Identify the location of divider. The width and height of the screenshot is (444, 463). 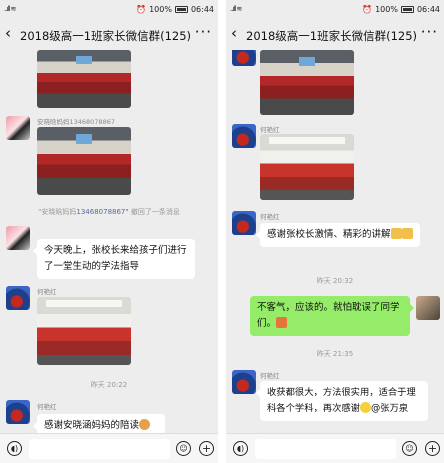
(222, 231).